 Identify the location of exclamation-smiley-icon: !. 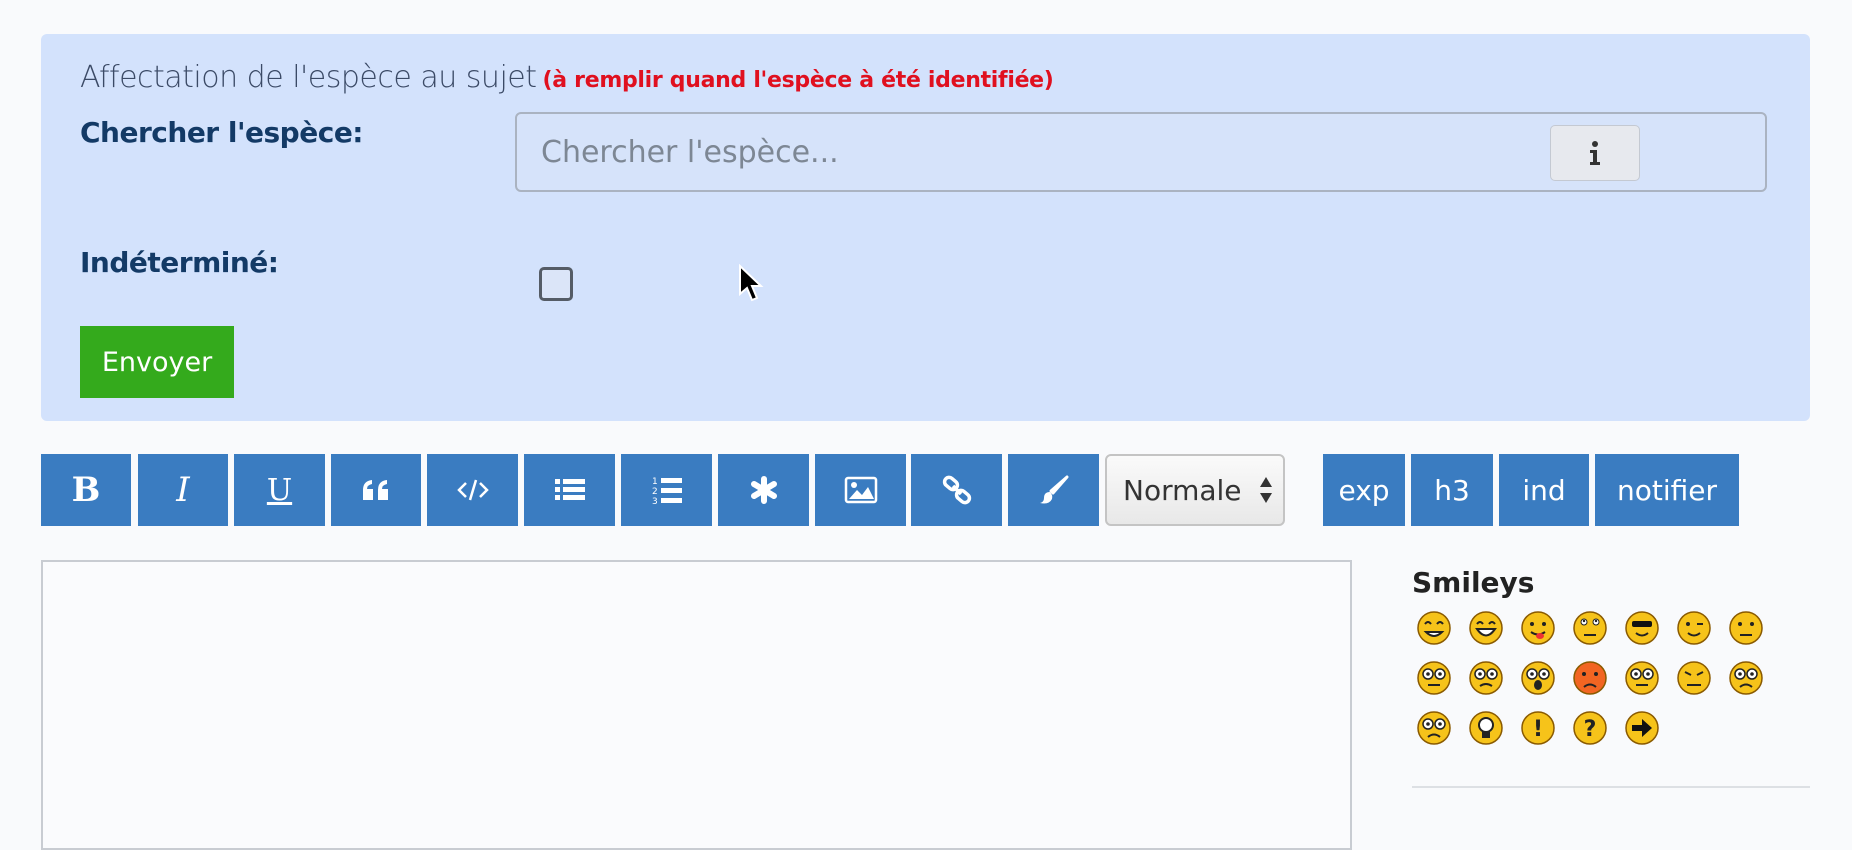
(1538, 728).